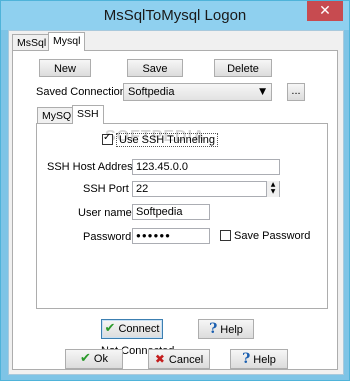 The width and height of the screenshot is (350, 381). Describe the element at coordinates (197, 92) in the screenshot. I see `saved-connections-select: Softpedia ▼` at that location.